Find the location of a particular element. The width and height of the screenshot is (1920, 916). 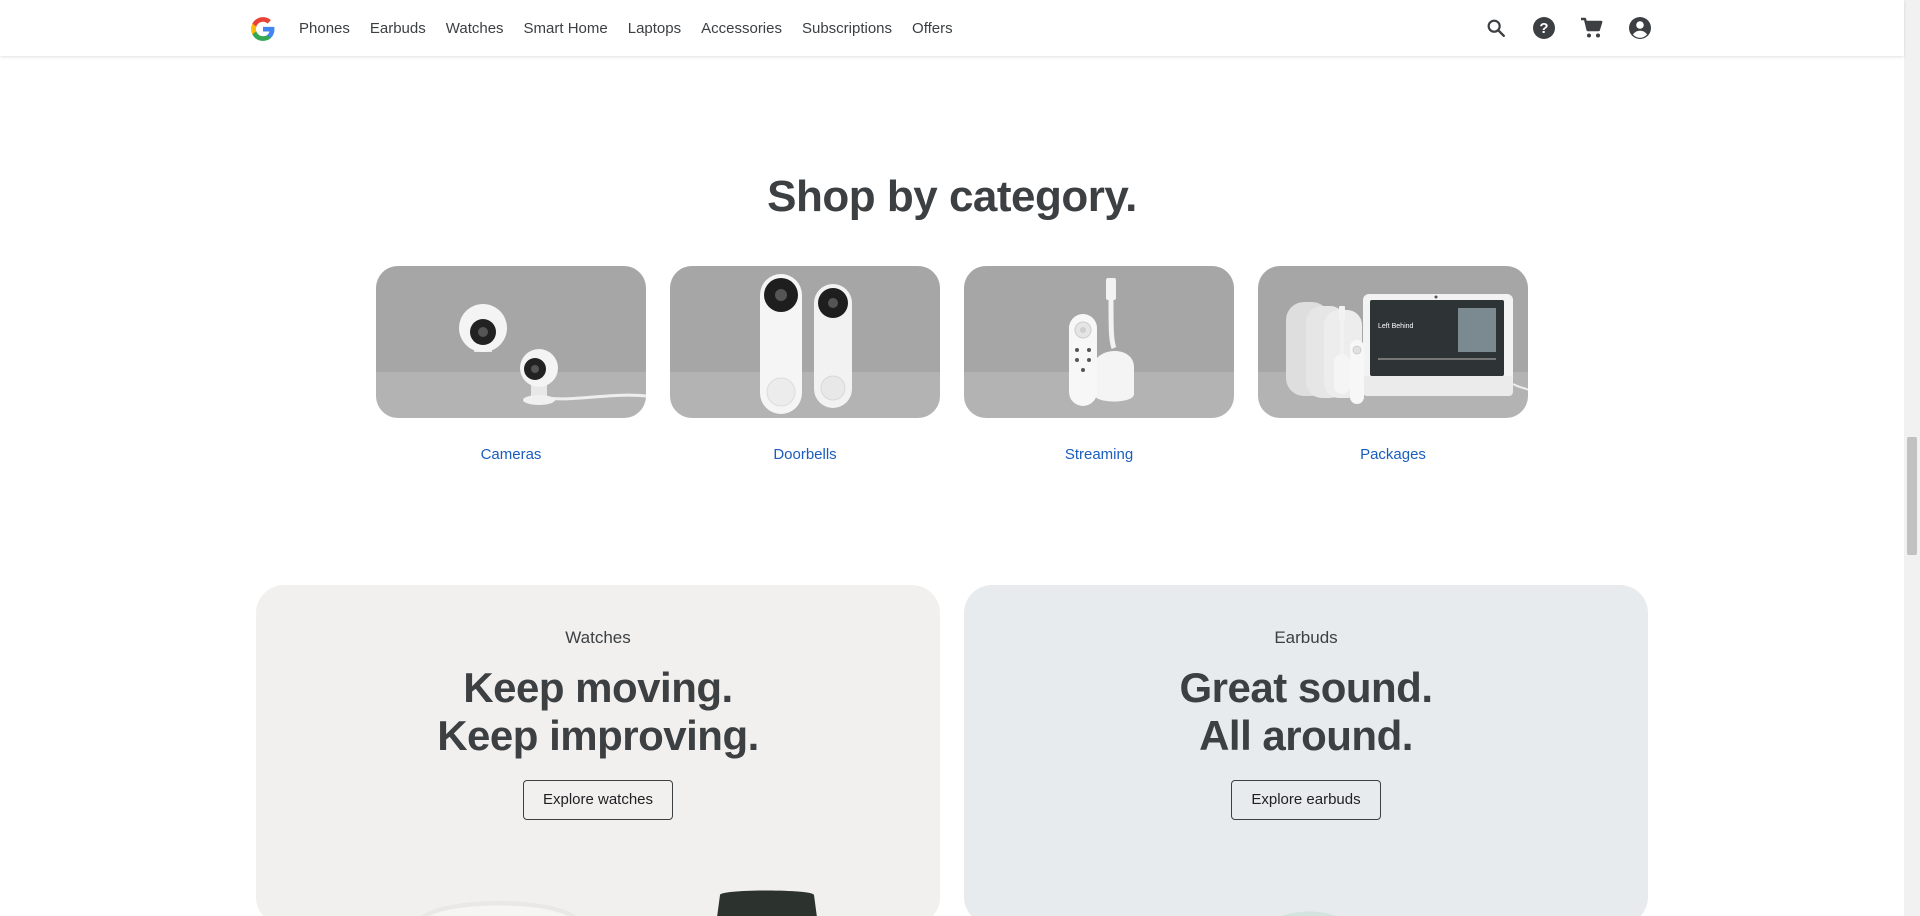

nav-earbuds: Earbuds is located at coordinates (398, 28).